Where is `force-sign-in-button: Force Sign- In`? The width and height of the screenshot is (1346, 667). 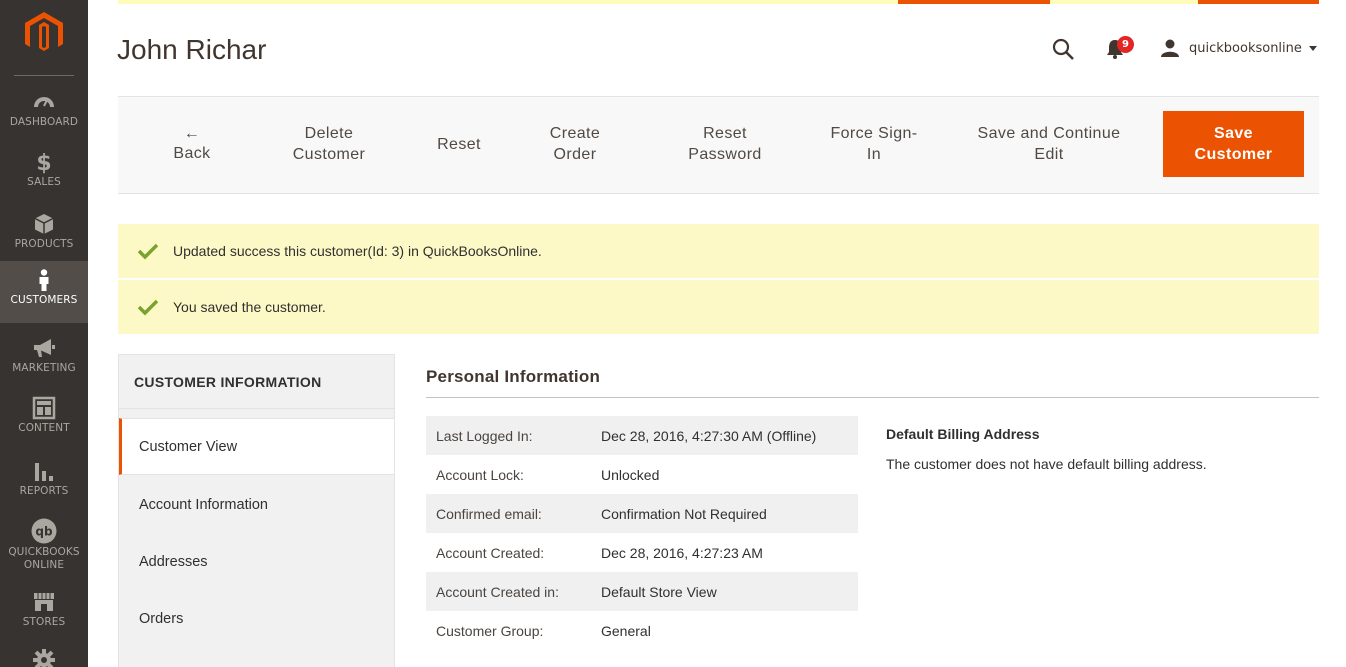 force-sign-in-button: Force Sign- In is located at coordinates (874, 144).